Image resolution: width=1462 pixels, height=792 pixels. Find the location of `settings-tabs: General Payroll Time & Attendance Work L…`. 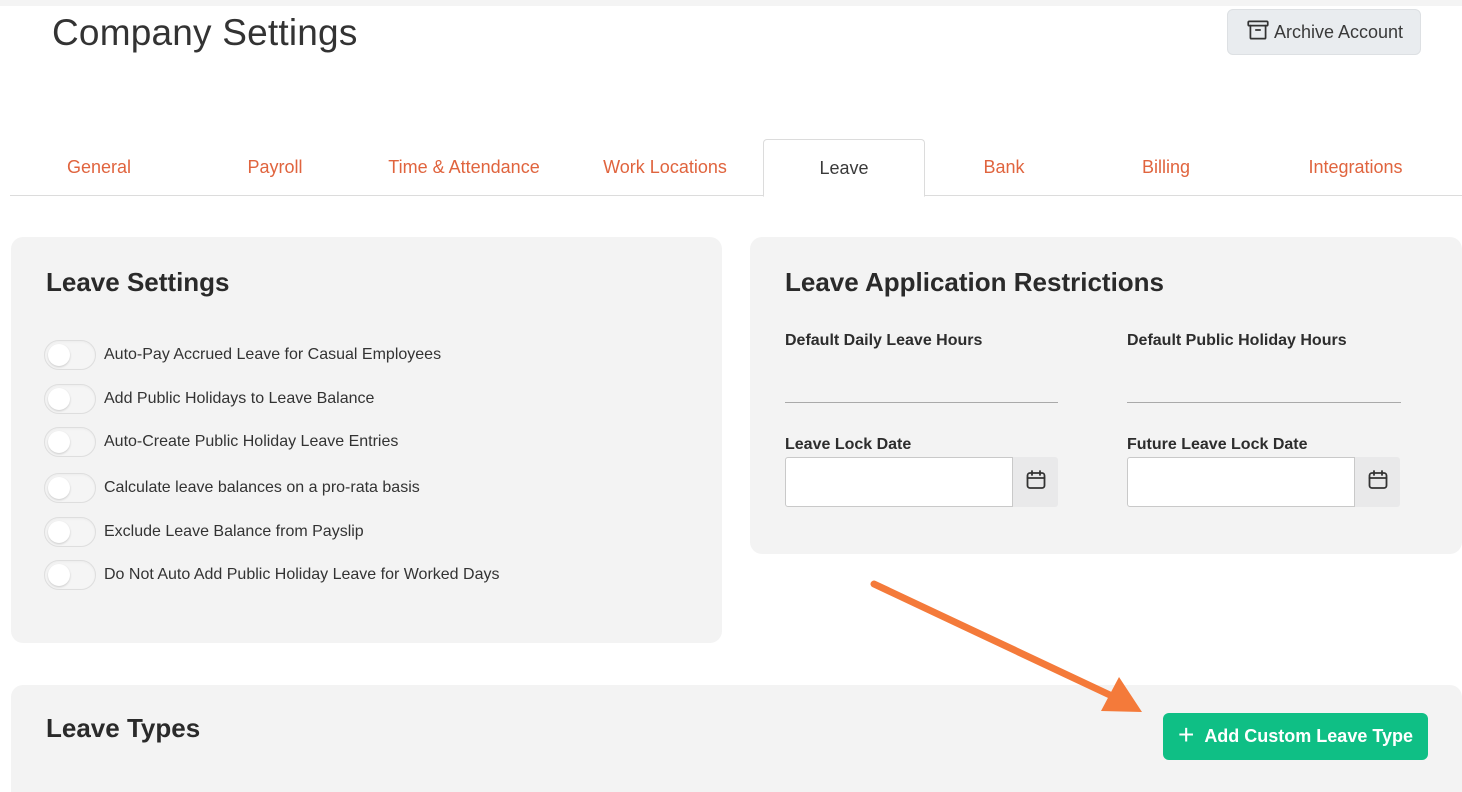

settings-tabs: General Payroll Time & Attendance Work L… is located at coordinates (736, 168).